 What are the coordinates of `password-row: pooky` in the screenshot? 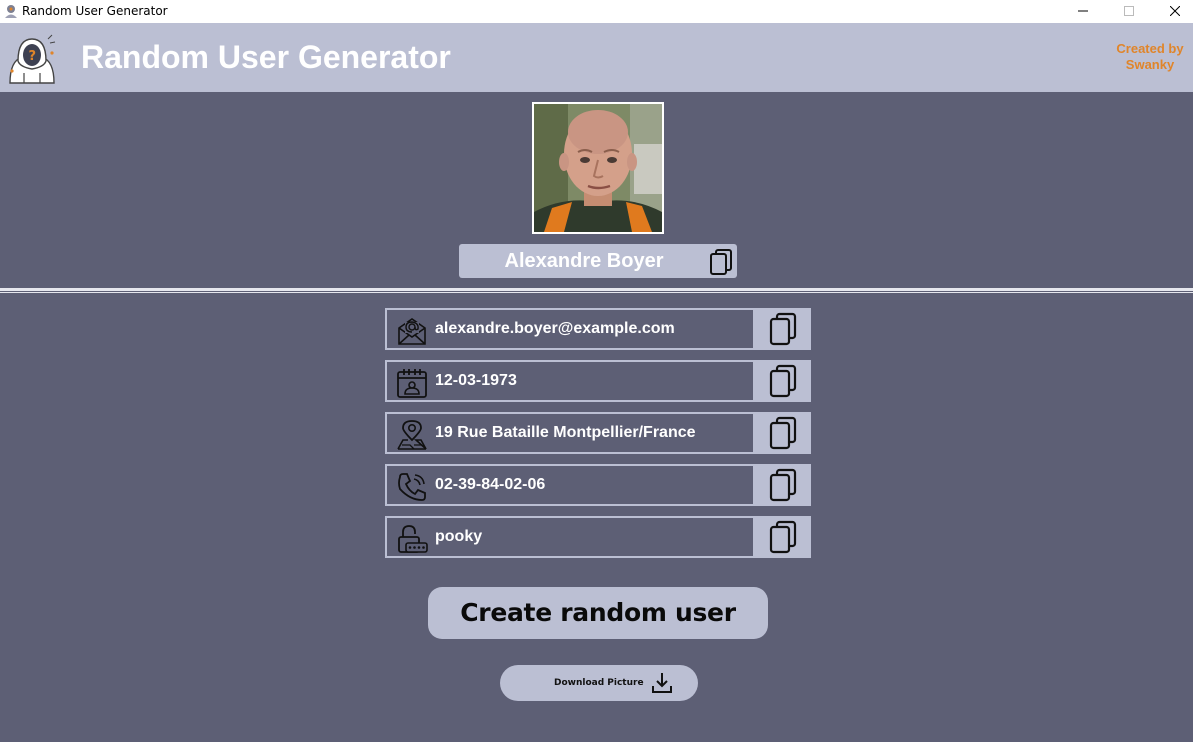 It's located at (598, 537).